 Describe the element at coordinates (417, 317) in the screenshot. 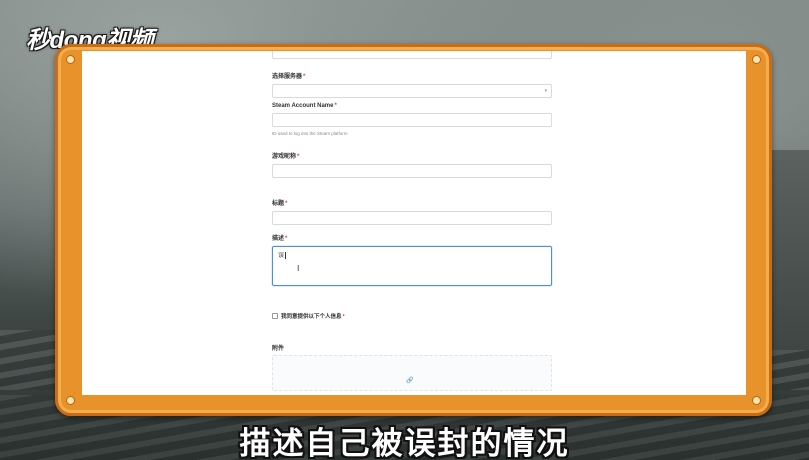

I see `privacy-consent: 我同意提供以下个人信息*` at that location.